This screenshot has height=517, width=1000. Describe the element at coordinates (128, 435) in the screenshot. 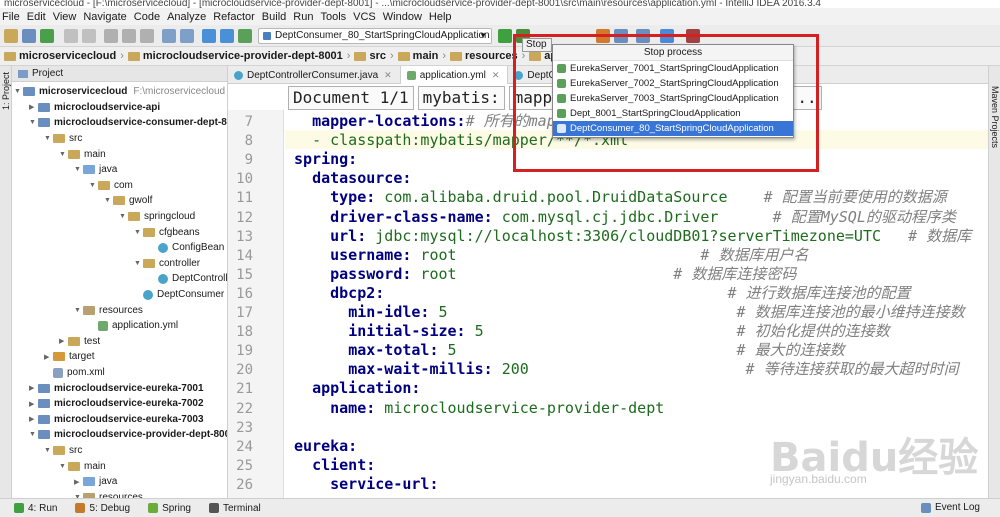

I see `tree-item: ▼ microcloudservice-provider-dept-8001` at that location.